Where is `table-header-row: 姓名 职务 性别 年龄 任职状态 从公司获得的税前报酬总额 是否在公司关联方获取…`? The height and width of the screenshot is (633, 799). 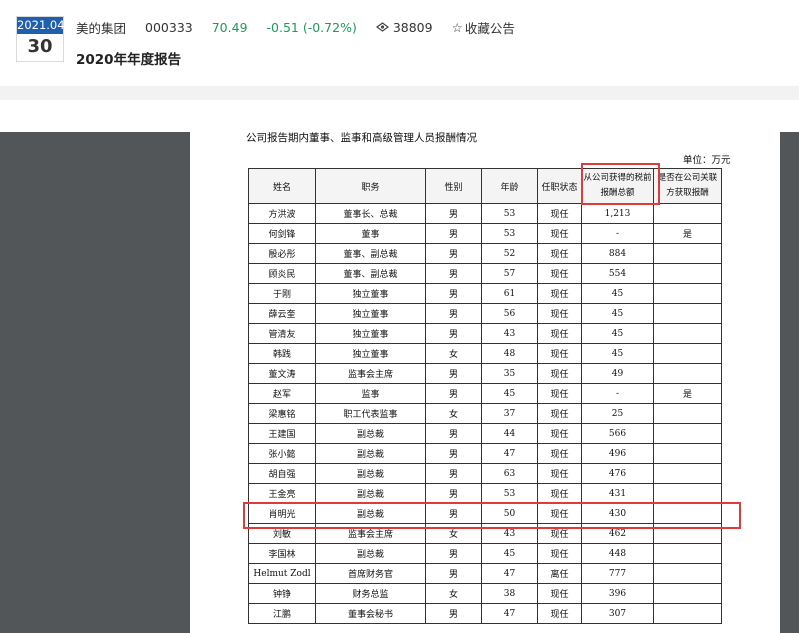
table-header-row: 姓名 职务 性别 年龄 任职状态 从公司获得的税前报酬总额 是否在公司关联方获取… is located at coordinates (485, 186).